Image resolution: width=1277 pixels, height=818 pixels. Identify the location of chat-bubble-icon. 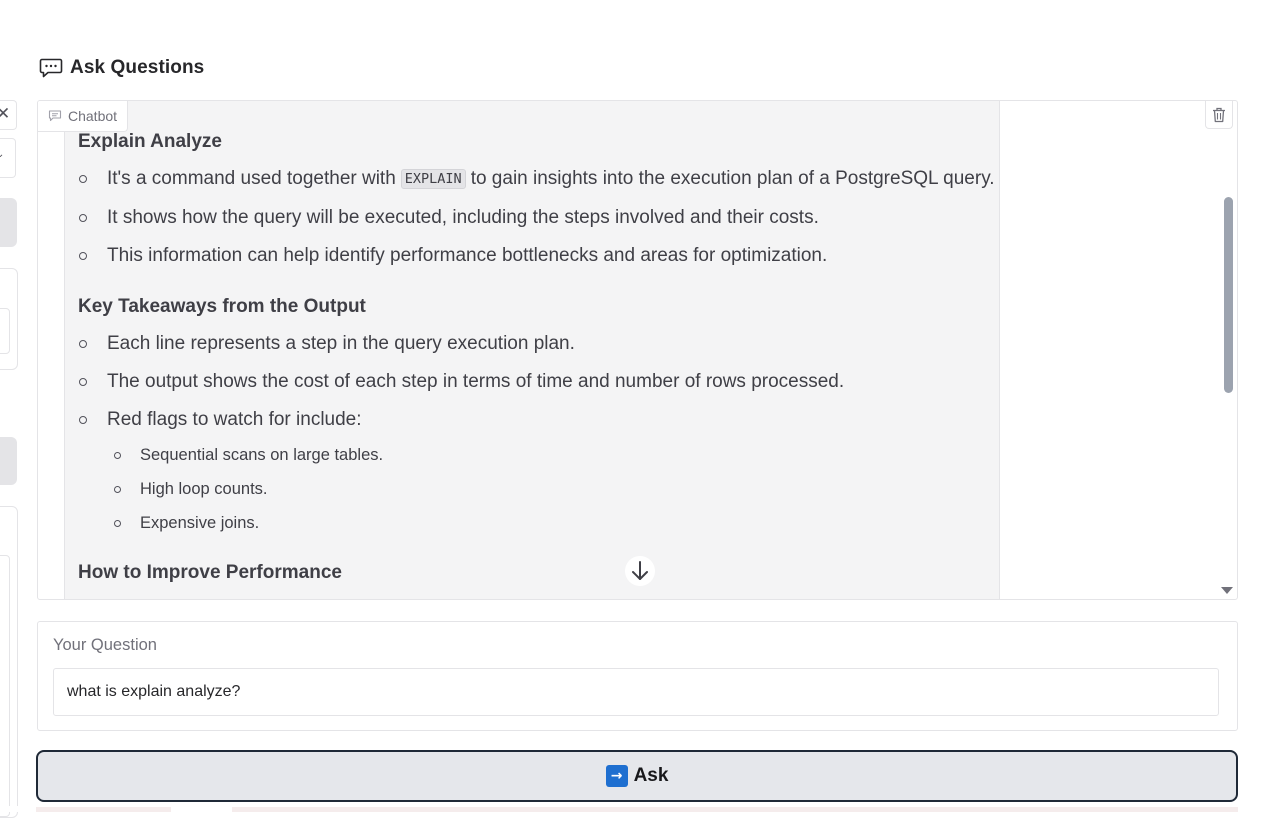
(51, 68).